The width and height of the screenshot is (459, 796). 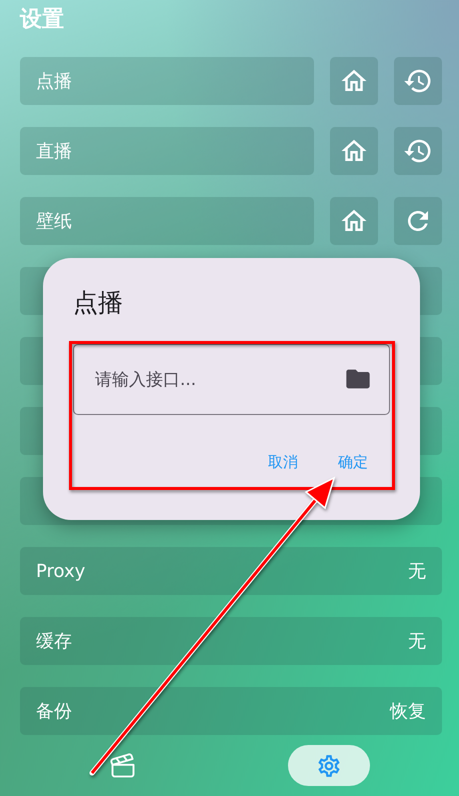 I want to click on setting-row: 点播, so click(x=167, y=81).